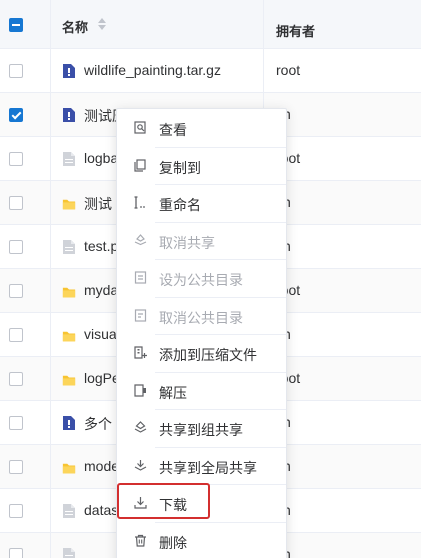 The height and width of the screenshot is (558, 421). What do you see at coordinates (288, 70) in the screenshot?
I see `file-owner: root` at bounding box center [288, 70].